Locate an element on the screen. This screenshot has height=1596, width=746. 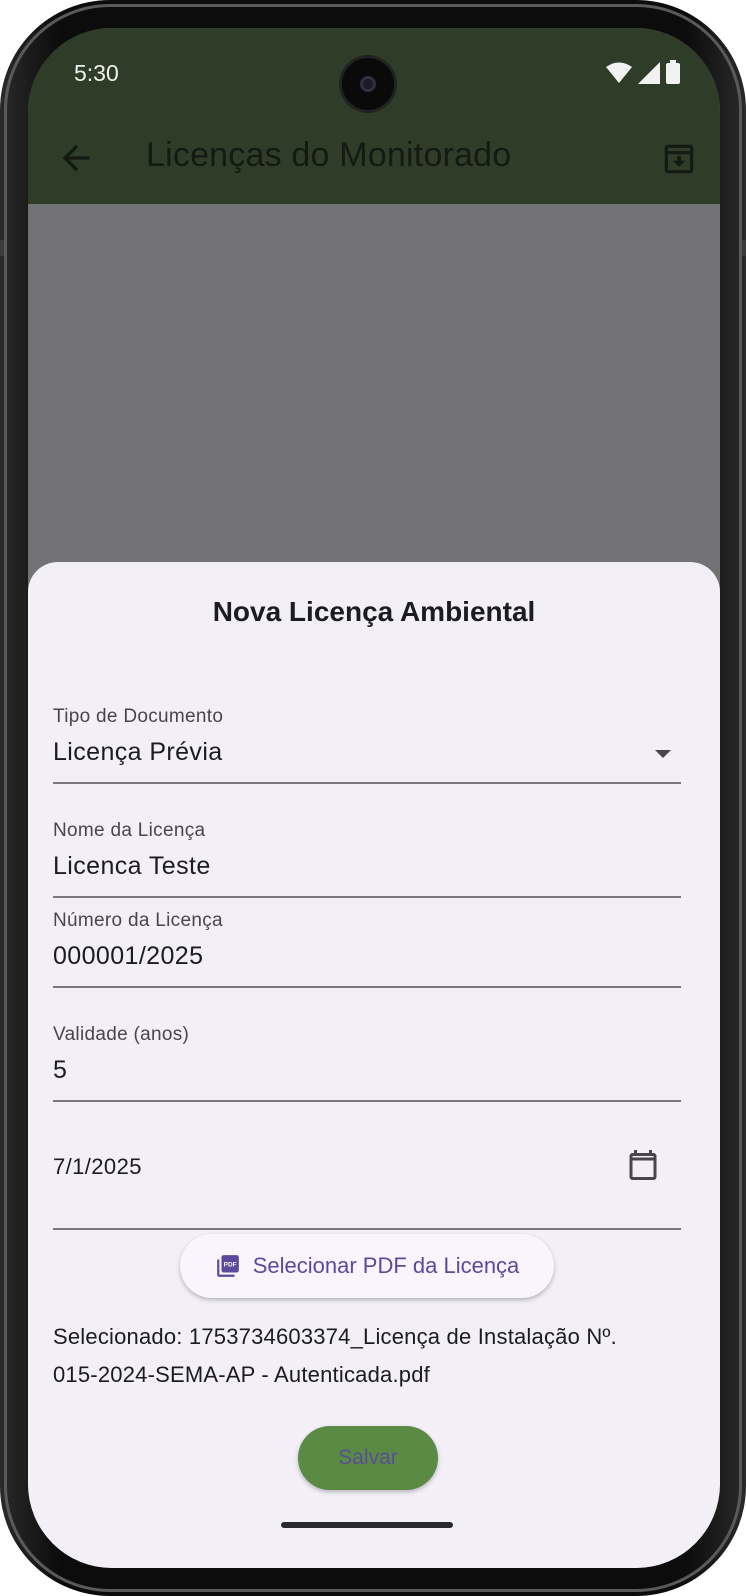
app-bar: 5:30 Licenças do Monitorado is located at coordinates (374, 116).